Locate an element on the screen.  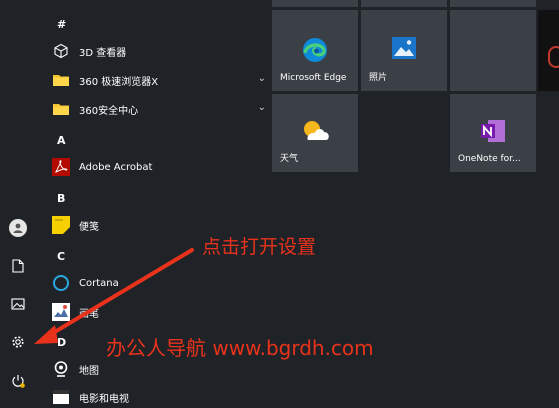
section-letter-d: D is located at coordinates (61, 342).